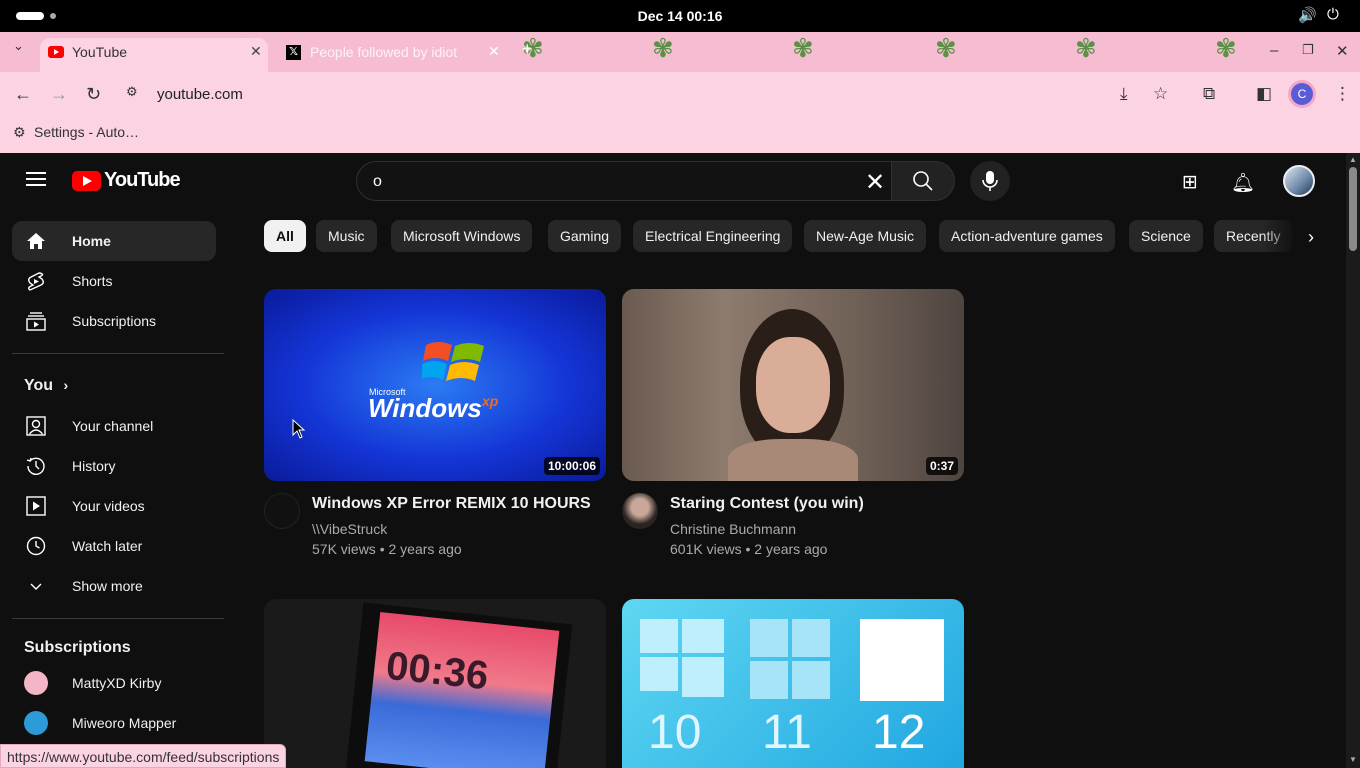  What do you see at coordinates (1027, 236) in the screenshot?
I see `chip-action-adventure-games: Action-adventure games` at bounding box center [1027, 236].